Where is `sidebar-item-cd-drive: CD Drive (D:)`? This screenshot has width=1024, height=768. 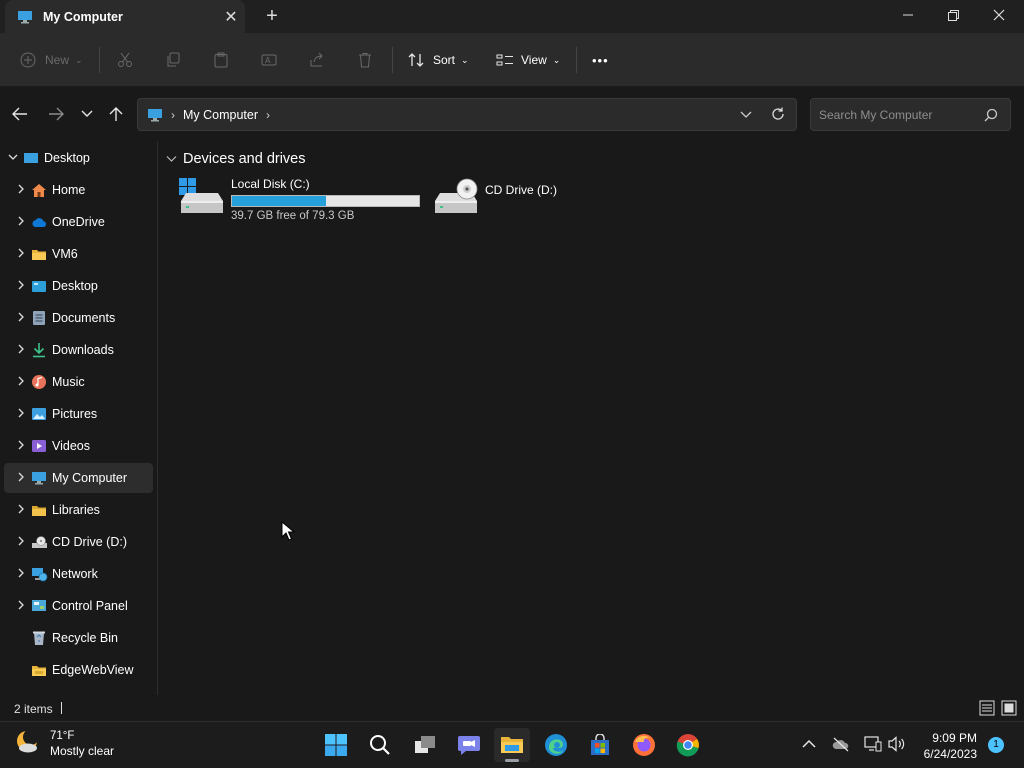
sidebar-item-cd-drive: CD Drive (D:) is located at coordinates (78, 542).